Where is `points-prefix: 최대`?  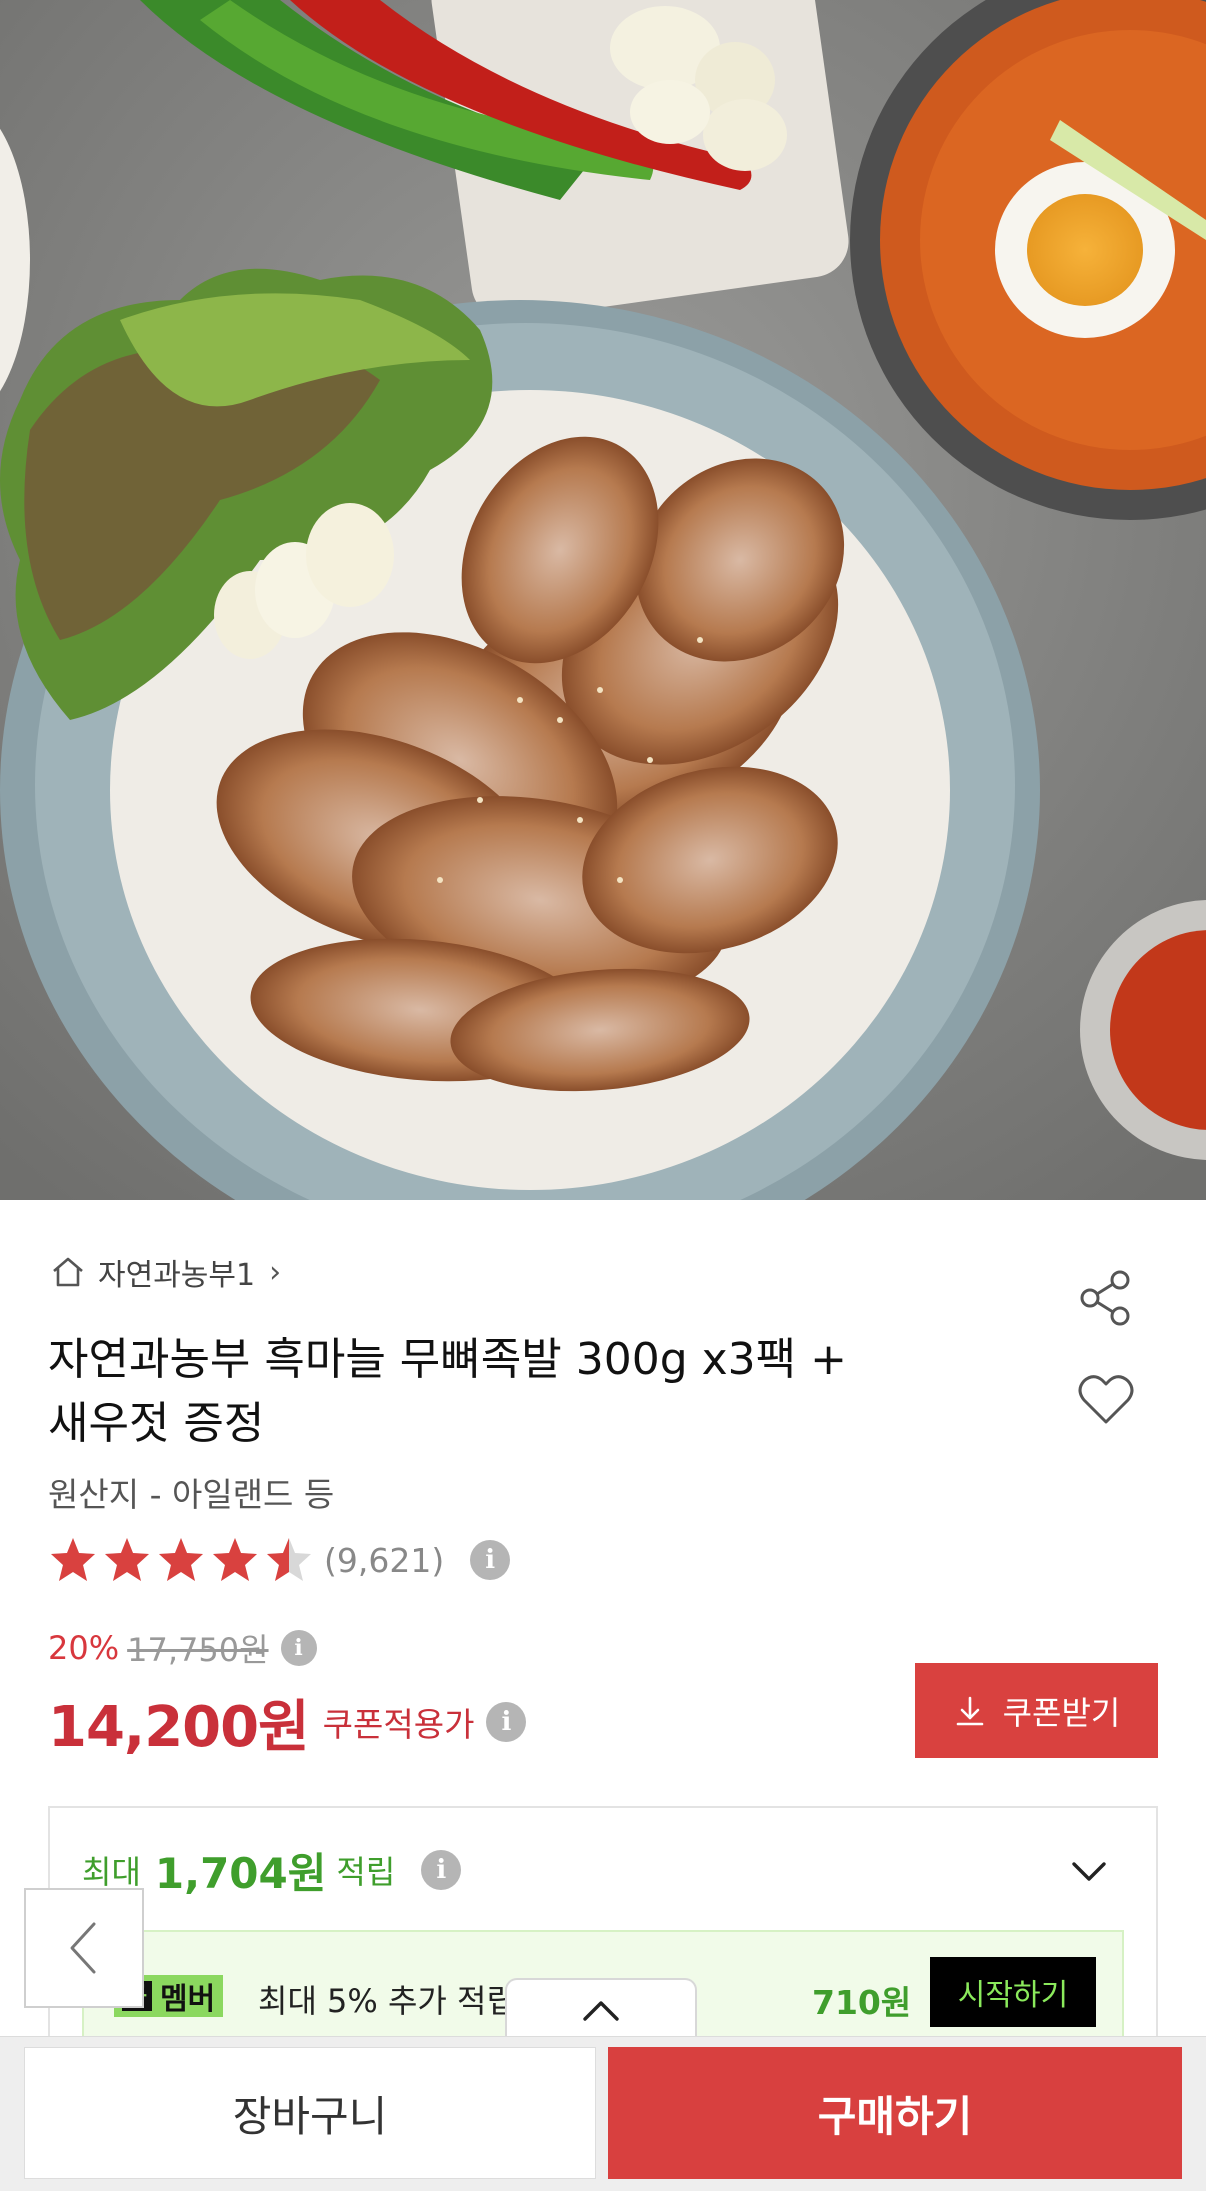
points-prefix: 최대 is located at coordinates (111, 1872).